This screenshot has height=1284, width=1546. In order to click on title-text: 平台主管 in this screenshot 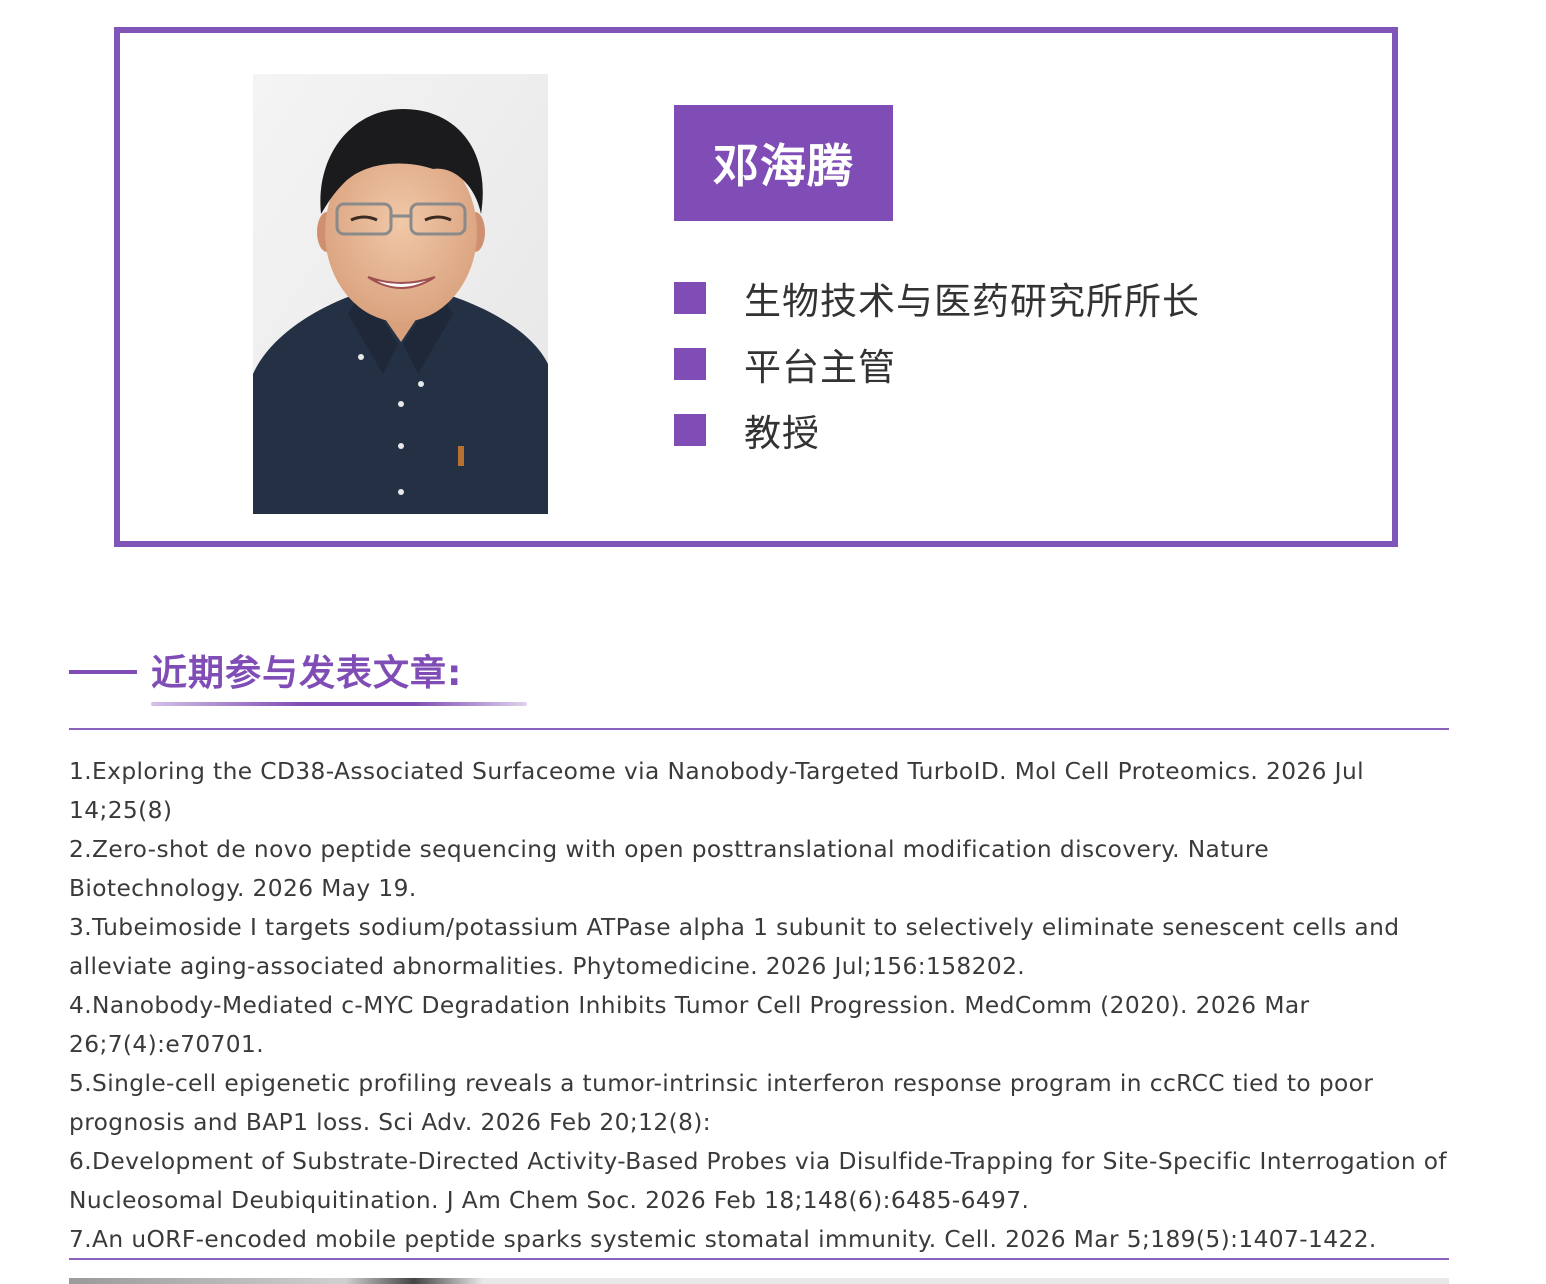, I will do `click(820, 367)`.